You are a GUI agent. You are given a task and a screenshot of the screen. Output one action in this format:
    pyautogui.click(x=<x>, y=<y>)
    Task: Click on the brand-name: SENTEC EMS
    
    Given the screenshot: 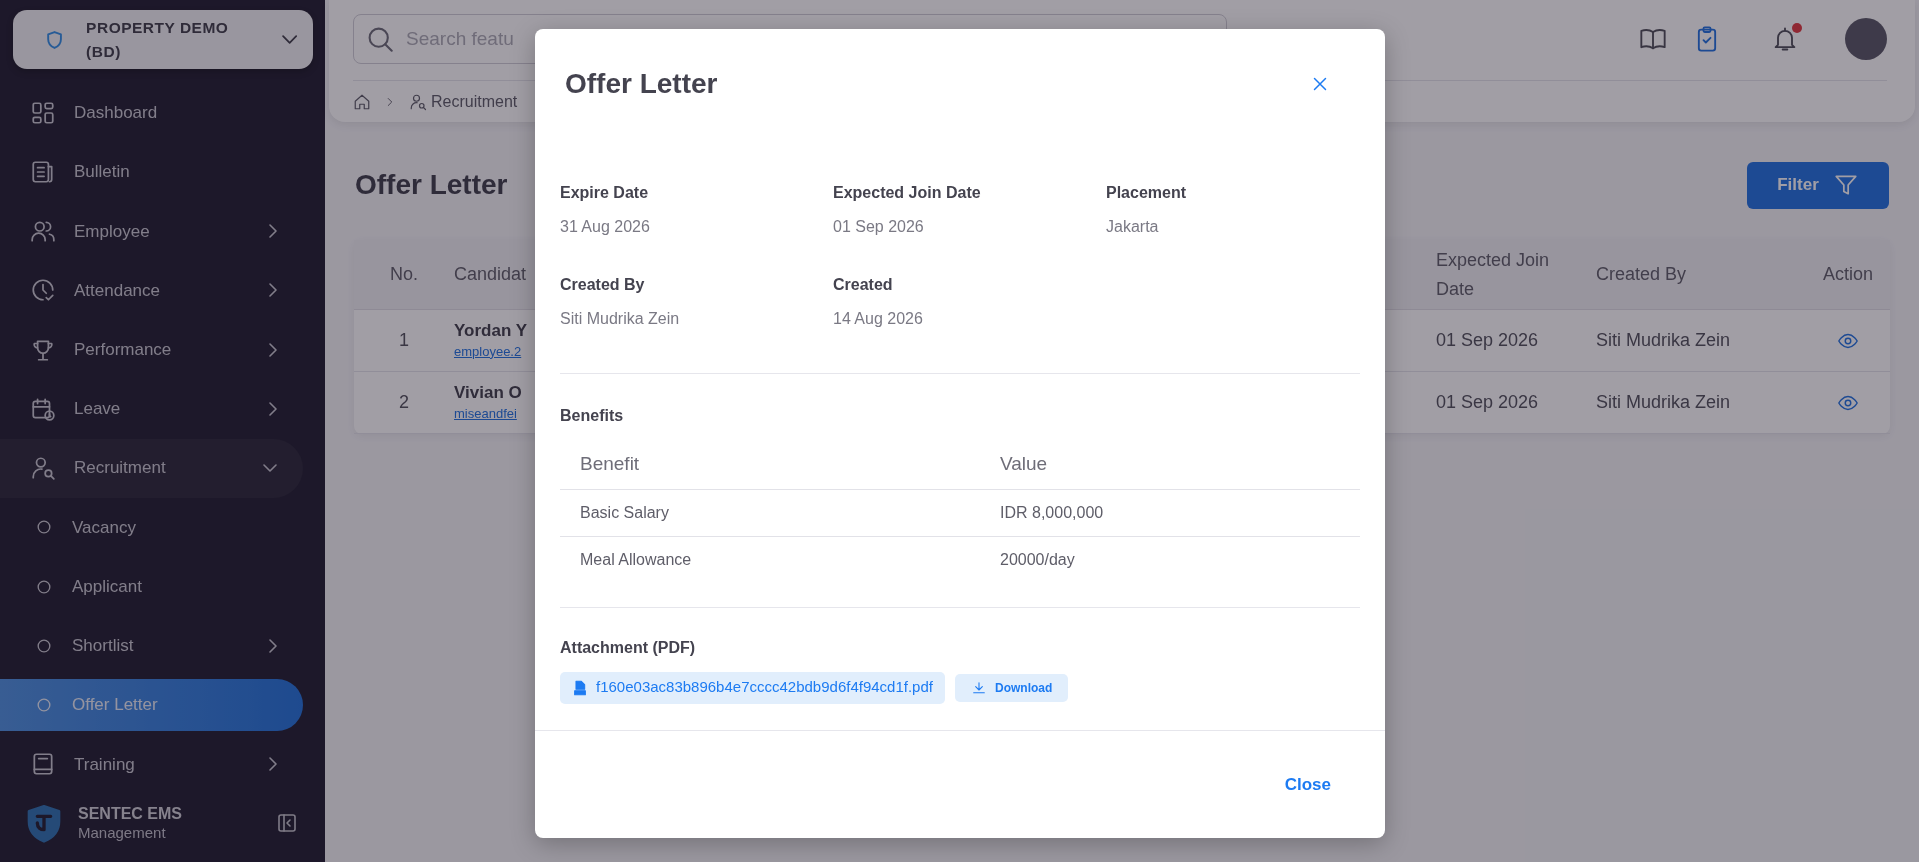 What is the action you would take?
    pyautogui.click(x=130, y=814)
    